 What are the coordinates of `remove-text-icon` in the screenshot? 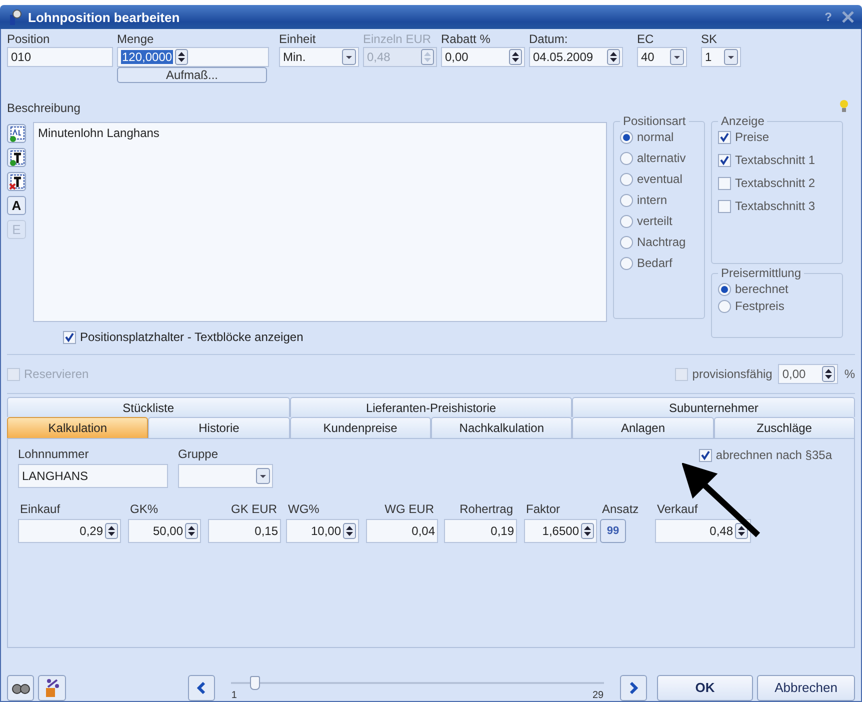 It's located at (16, 181).